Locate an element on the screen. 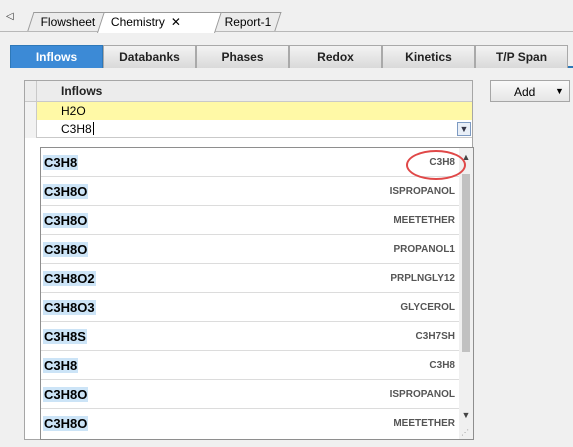 Image resolution: width=573 pixels, height=447 pixels. text-caret is located at coordinates (93, 128).